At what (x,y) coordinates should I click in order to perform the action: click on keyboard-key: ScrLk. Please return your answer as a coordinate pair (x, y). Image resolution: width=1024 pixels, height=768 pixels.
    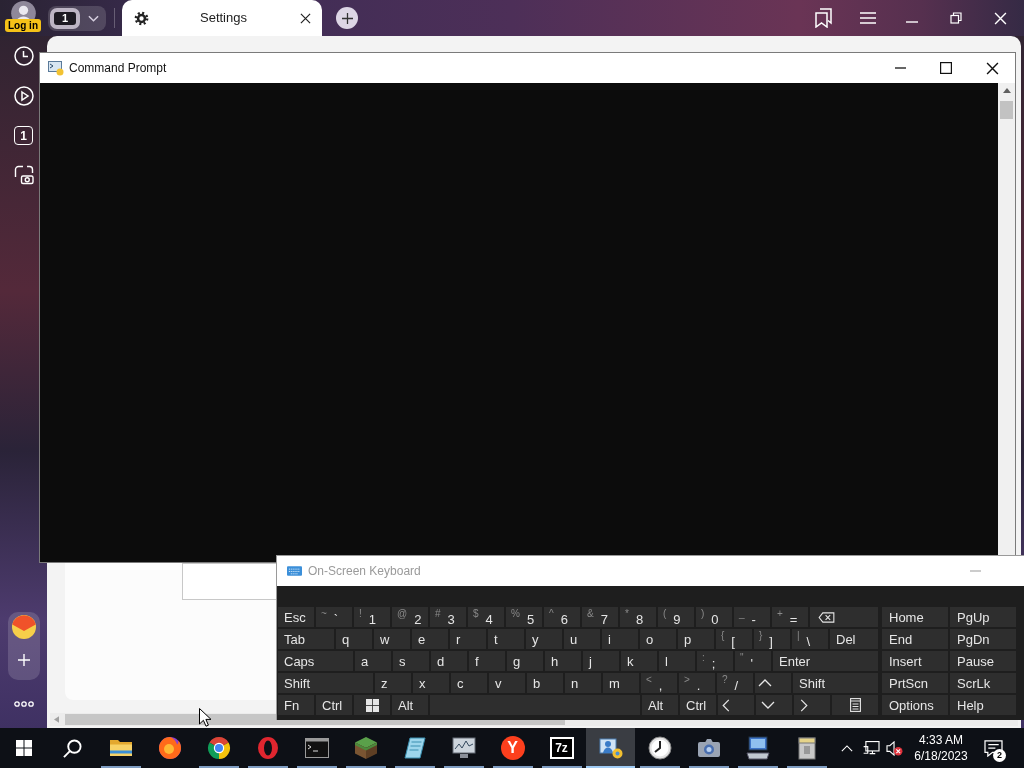
    Looking at the image, I should click on (983, 683).